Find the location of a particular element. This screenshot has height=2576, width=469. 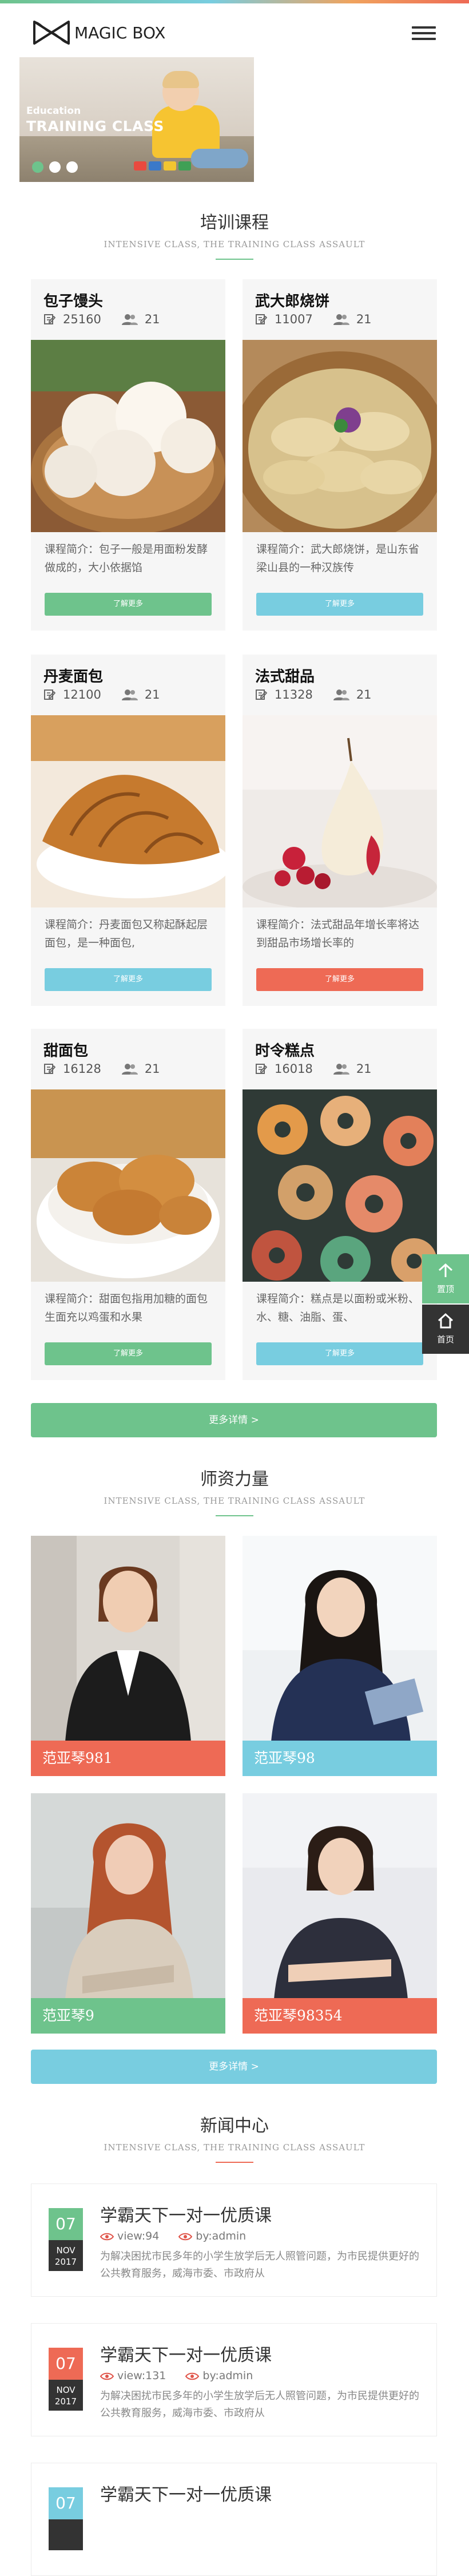

news-meta: view:131 by:admin is located at coordinates (176, 2376).